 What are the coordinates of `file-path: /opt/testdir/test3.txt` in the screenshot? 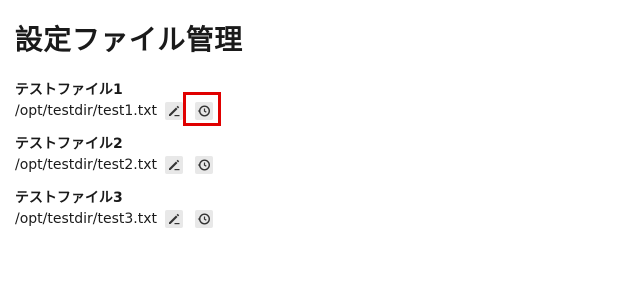 It's located at (86, 219).